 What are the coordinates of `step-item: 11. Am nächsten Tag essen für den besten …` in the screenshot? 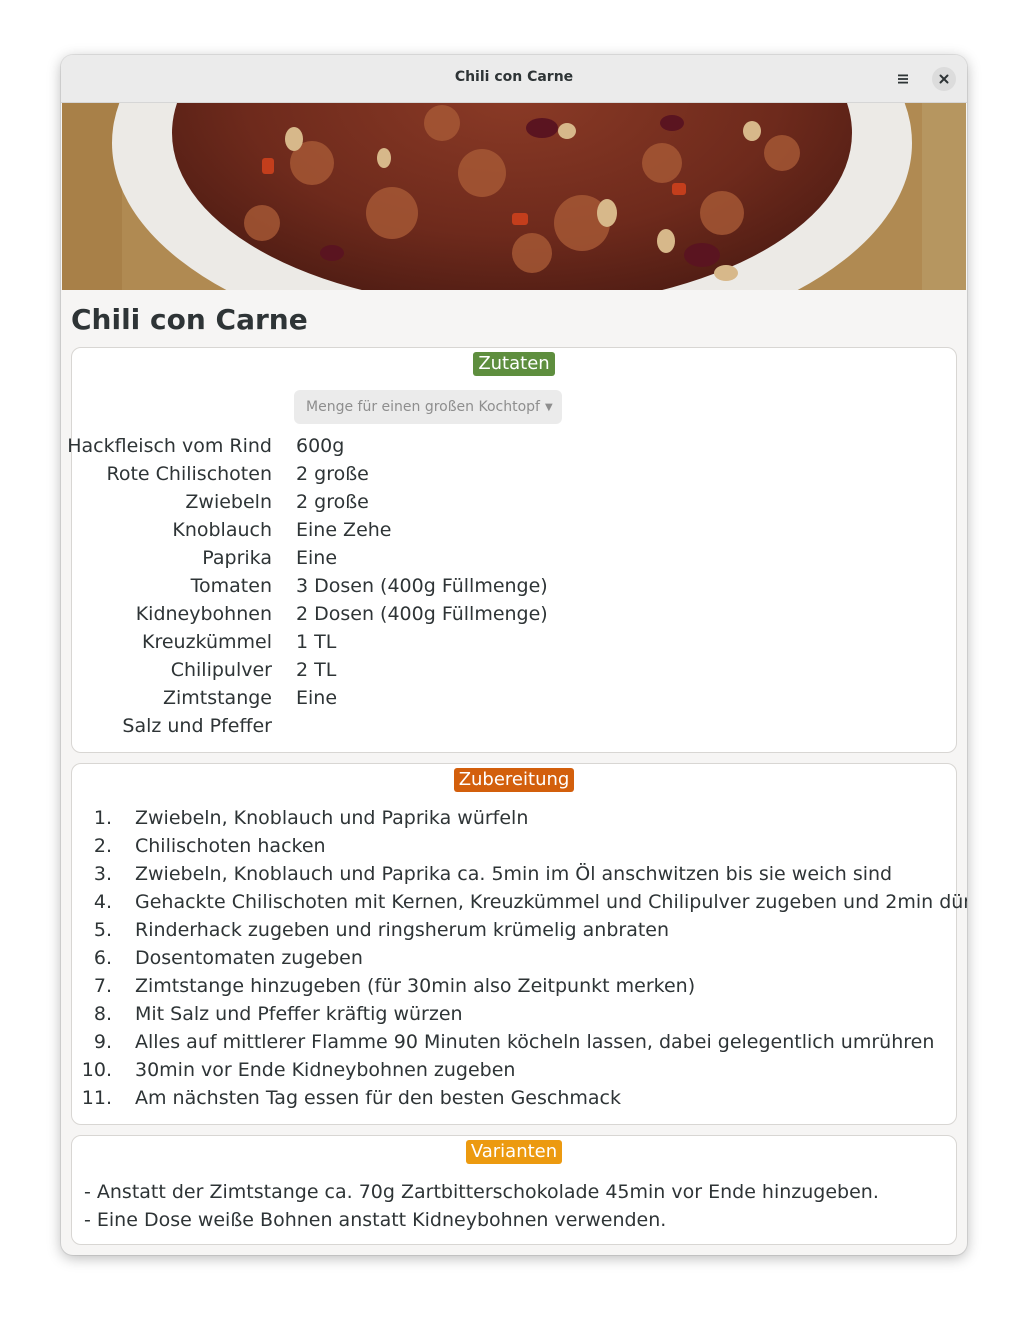 It's located at (514, 1101).